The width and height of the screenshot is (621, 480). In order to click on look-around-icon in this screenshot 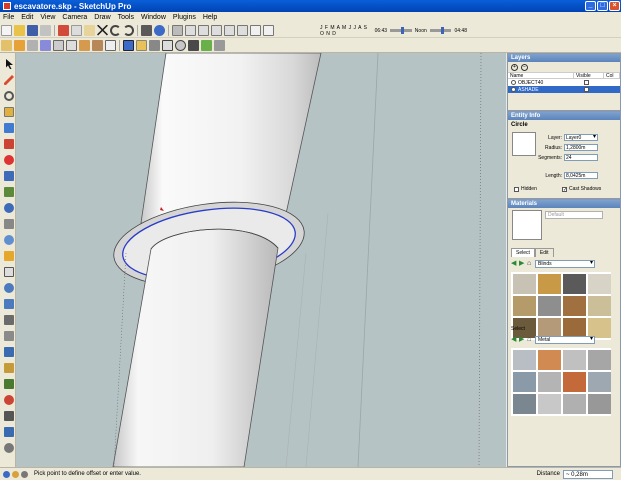, I will do `click(9, 368)`.